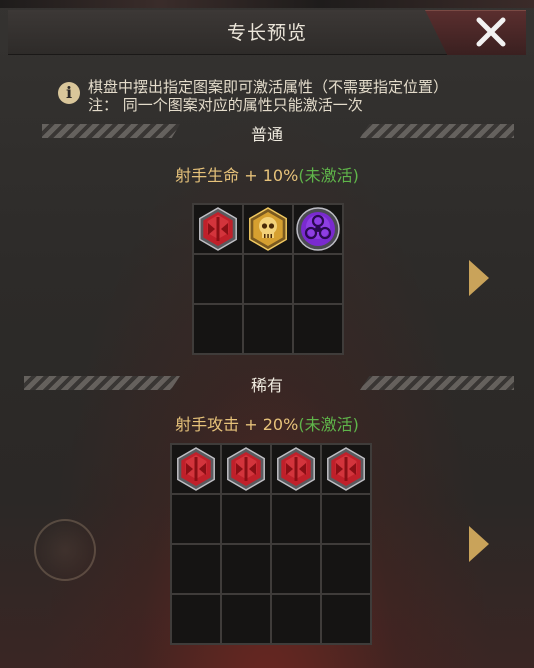 Image resolution: width=534 pixels, height=668 pixels. I want to click on bonus-common: 射手生命 + 10%(未激活), so click(267, 174).